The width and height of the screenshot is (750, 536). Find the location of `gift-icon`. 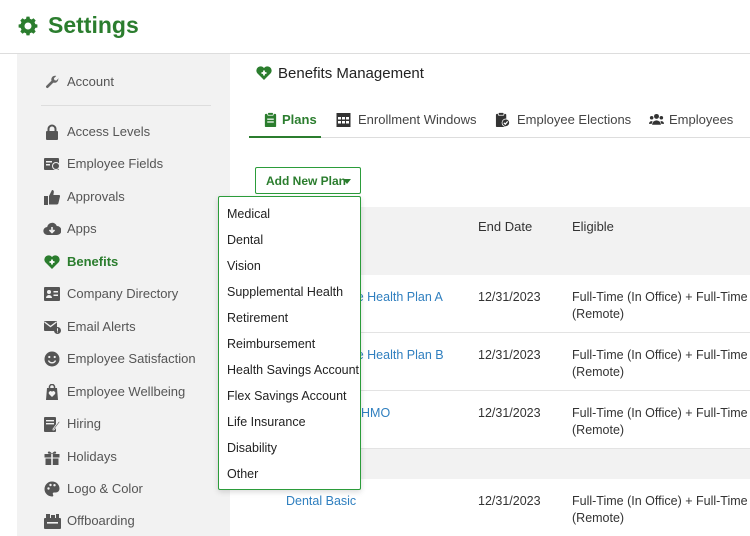

gift-icon is located at coordinates (52, 457).